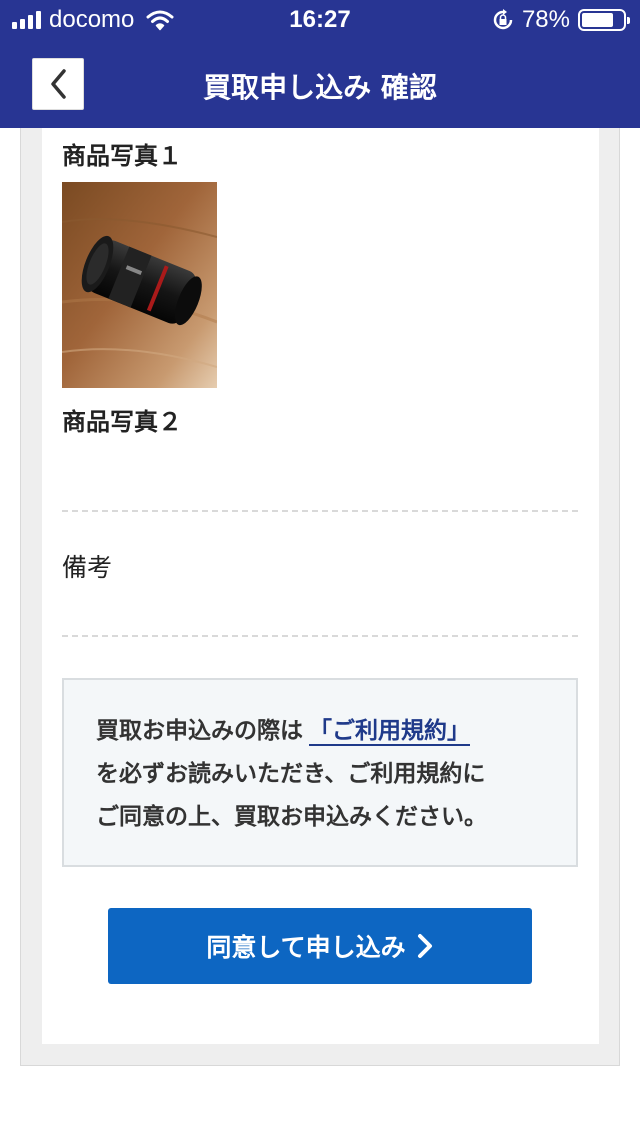 This screenshot has width=640, height=1136. What do you see at coordinates (199, 731) in the screenshot?
I see `notice-text: 買取お申込みの際は` at bounding box center [199, 731].